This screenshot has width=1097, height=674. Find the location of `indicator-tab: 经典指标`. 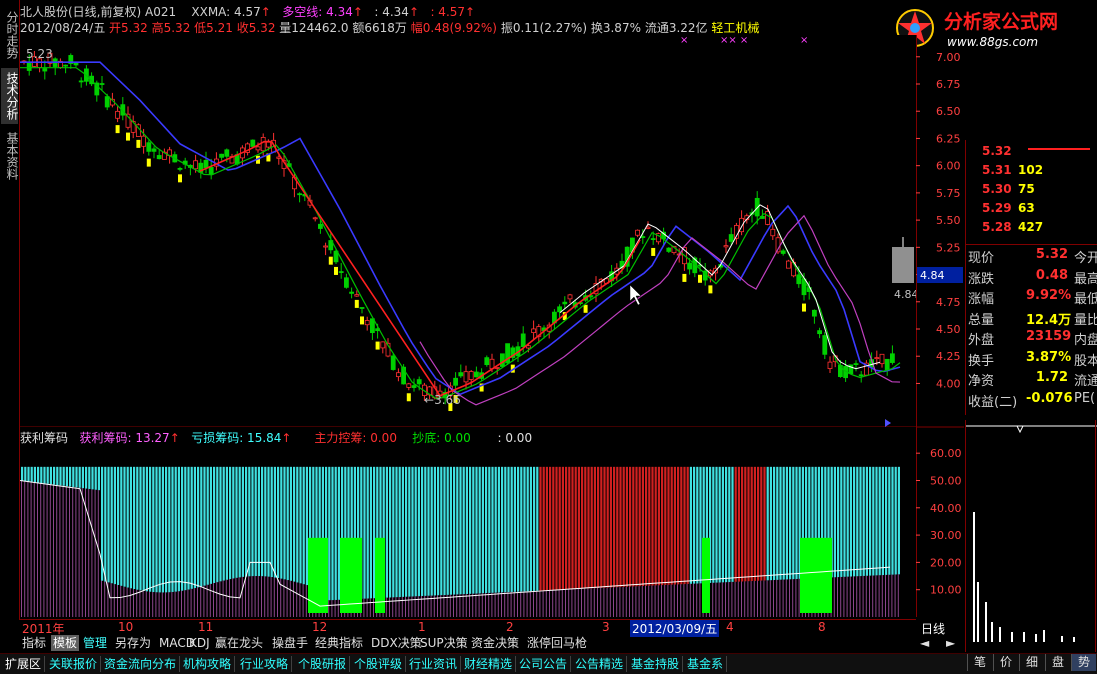

indicator-tab: 经典指标 is located at coordinates (339, 643).